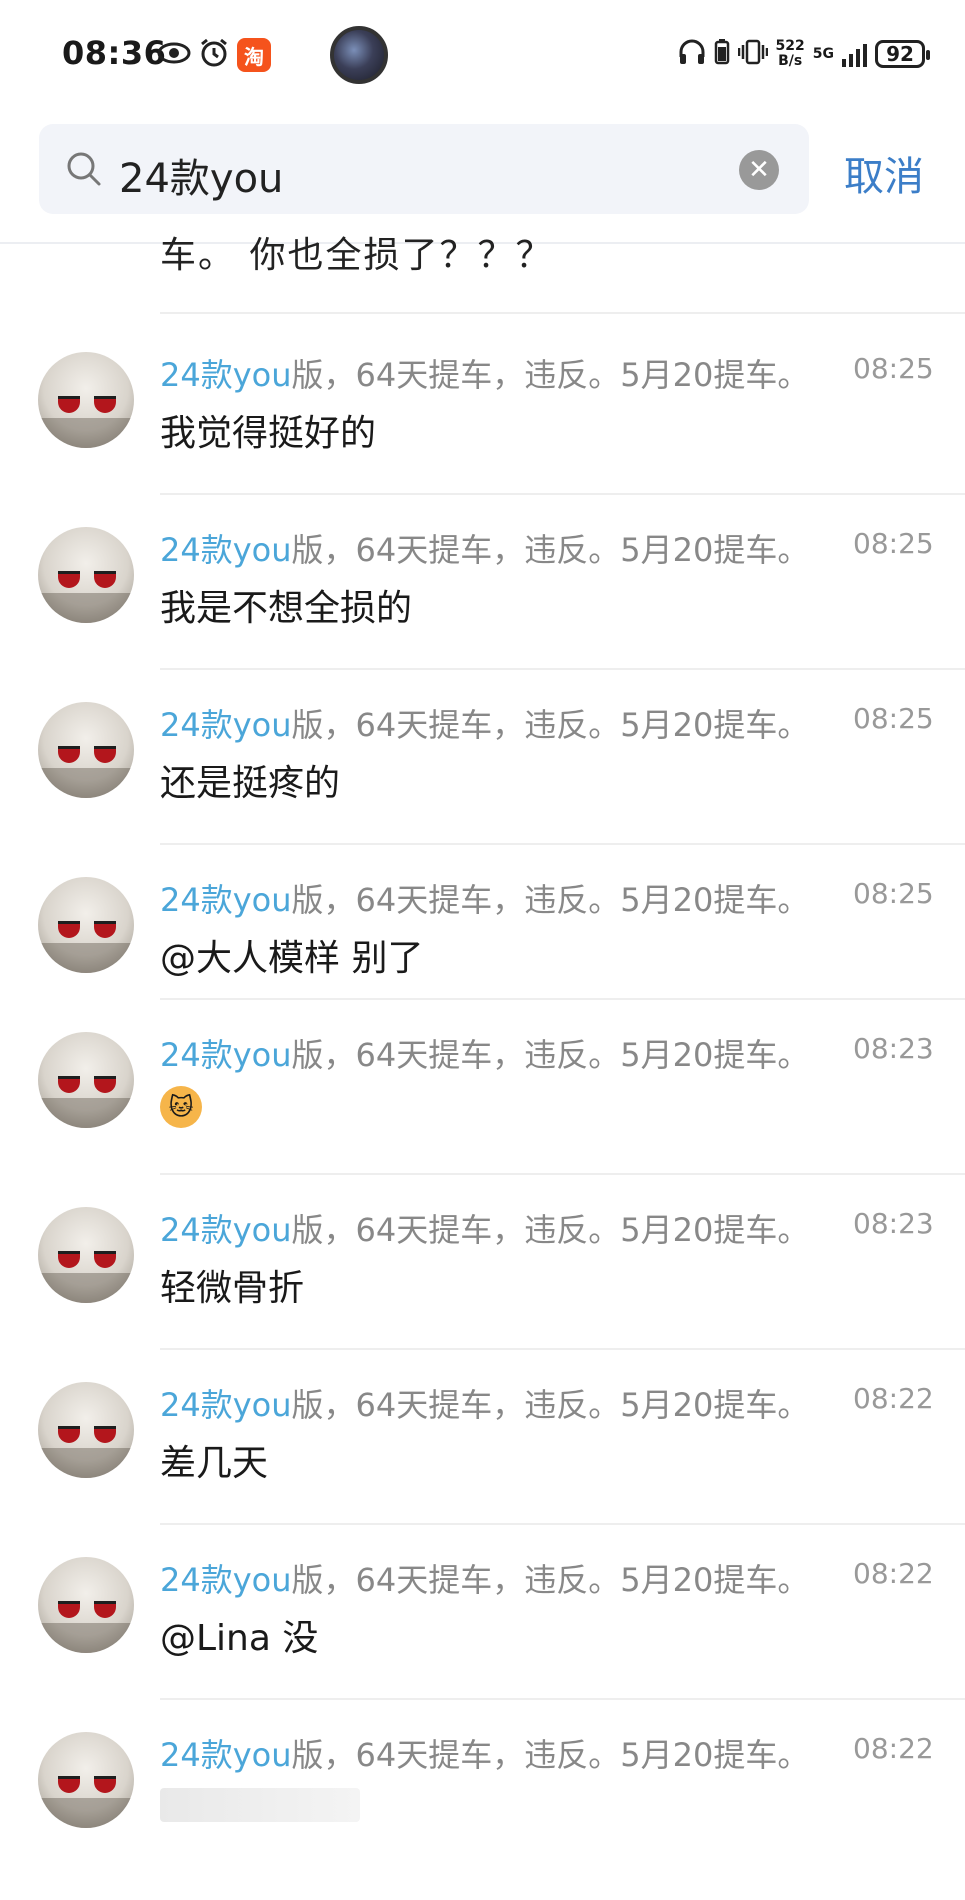 This screenshot has height=1900, width=965. What do you see at coordinates (790, 61) in the screenshot?
I see `net-speed-unit: B/s` at bounding box center [790, 61].